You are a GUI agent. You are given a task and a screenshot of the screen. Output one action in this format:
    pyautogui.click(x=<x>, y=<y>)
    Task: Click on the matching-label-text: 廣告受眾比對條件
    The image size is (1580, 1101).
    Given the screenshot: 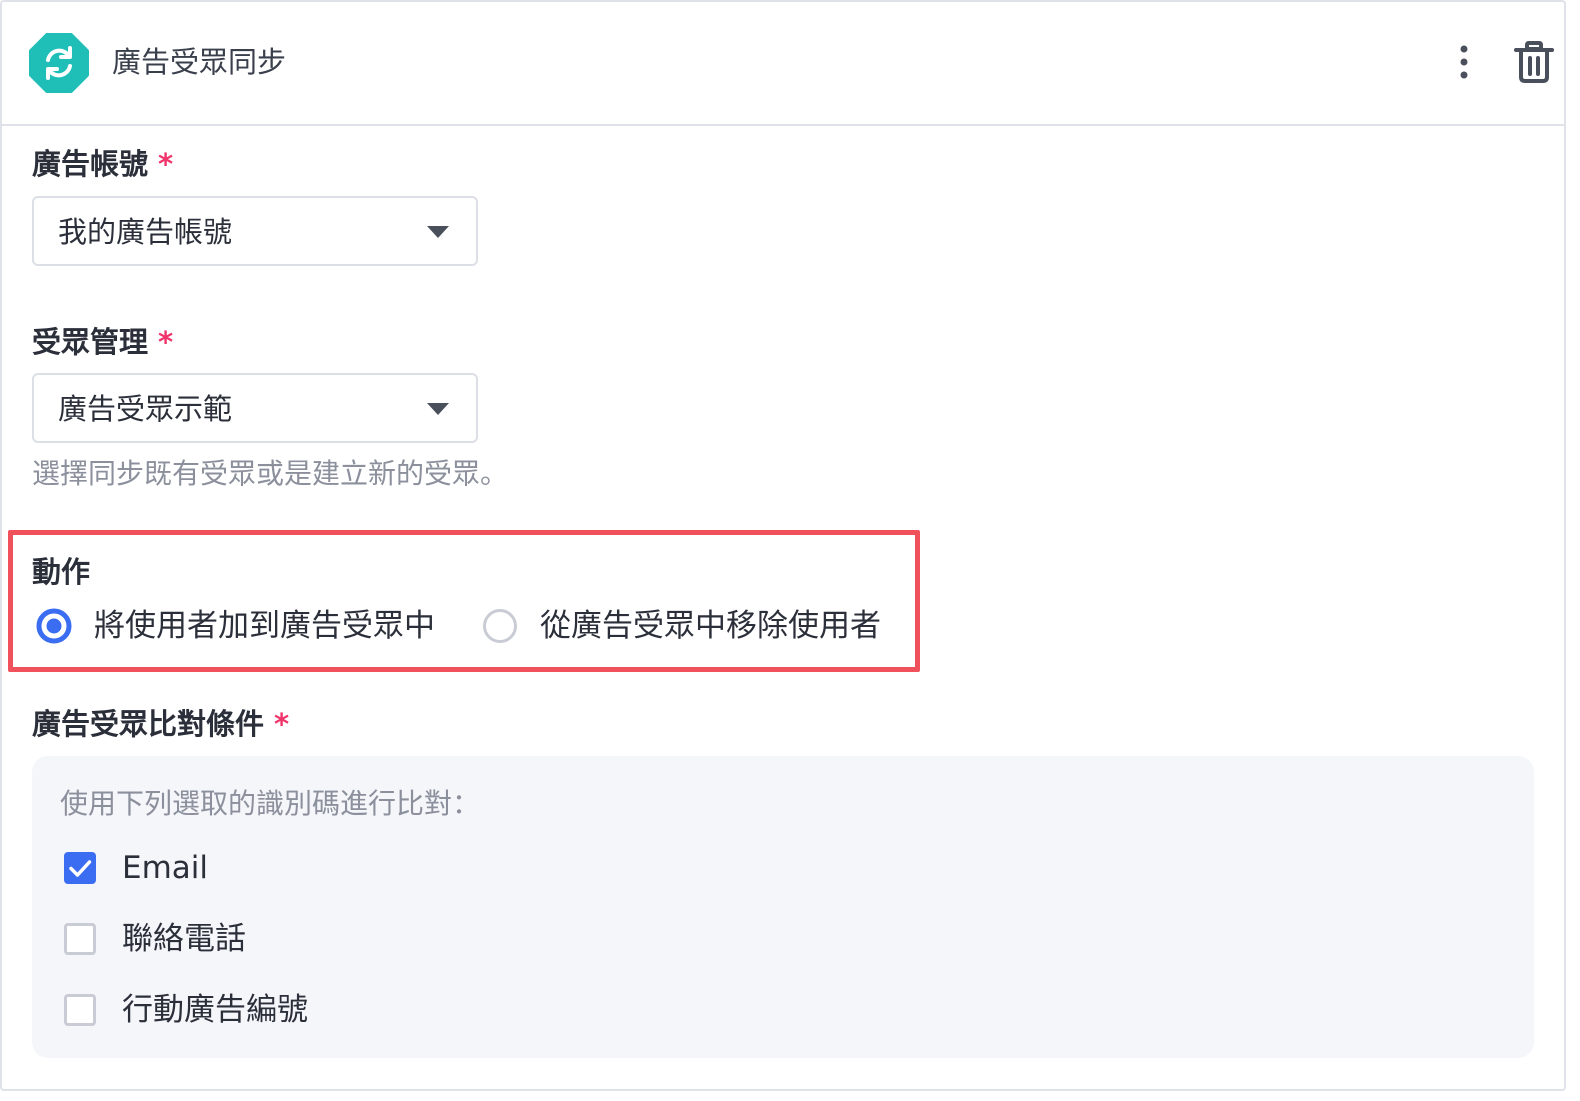 What is the action you would take?
    pyautogui.click(x=148, y=724)
    